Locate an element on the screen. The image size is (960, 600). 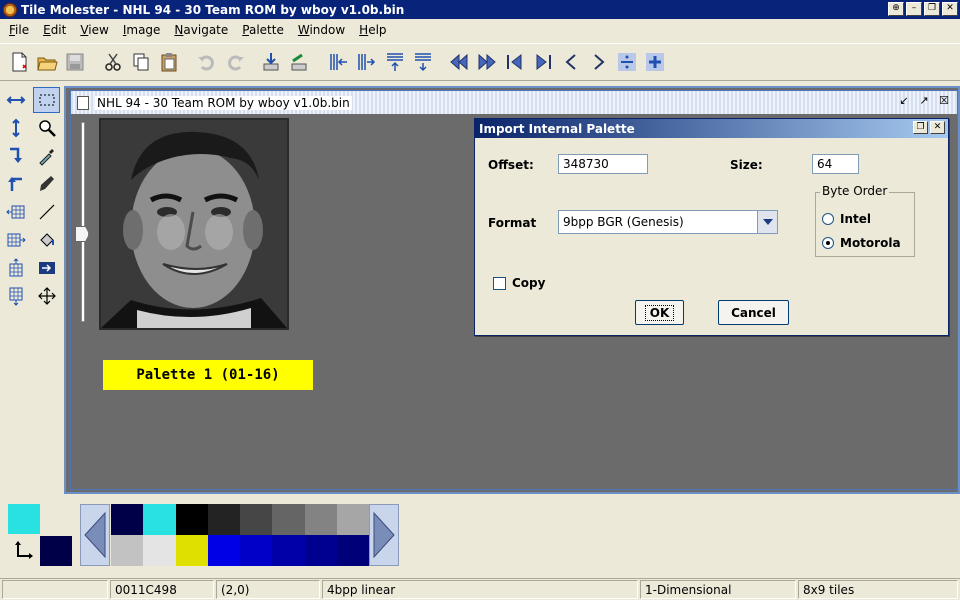
increase-width-icon is located at coordinates (367, 62).